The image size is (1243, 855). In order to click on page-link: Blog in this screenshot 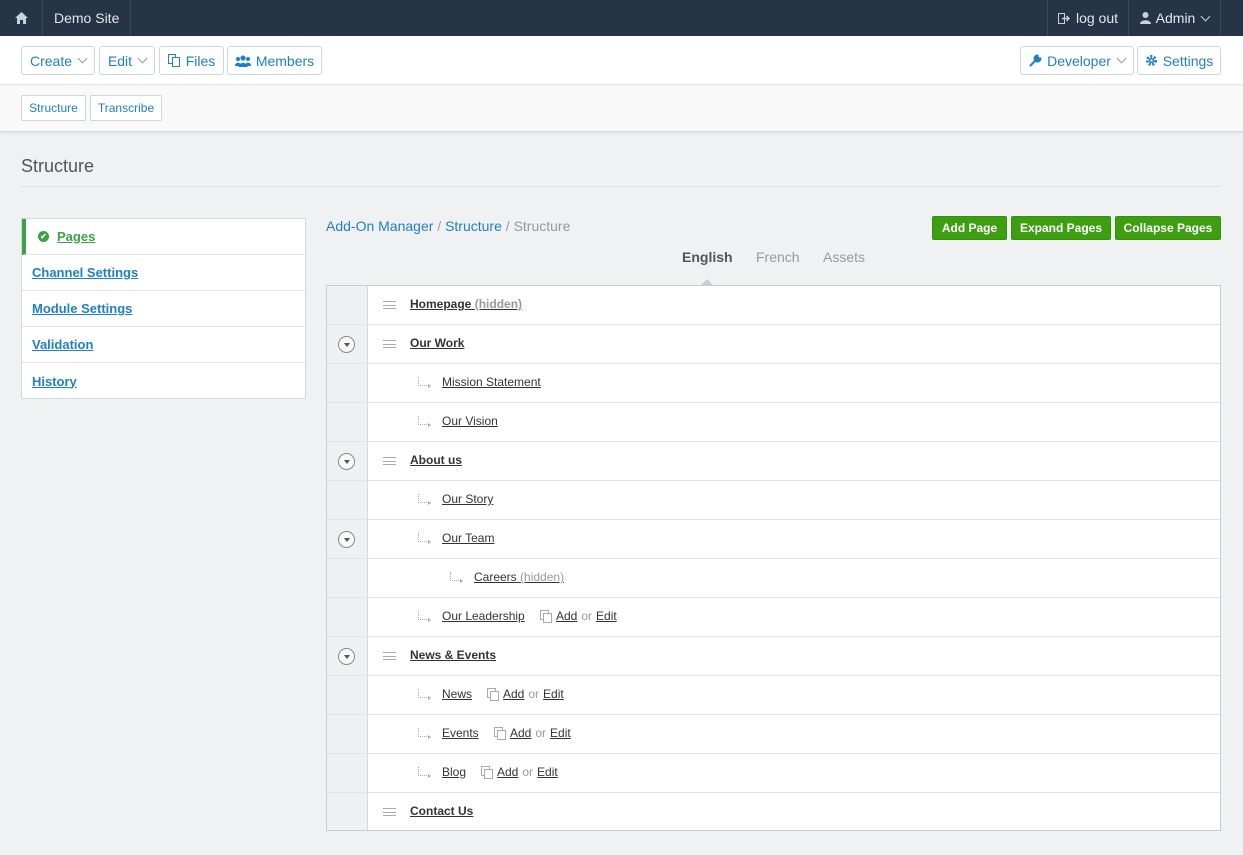, I will do `click(454, 772)`.